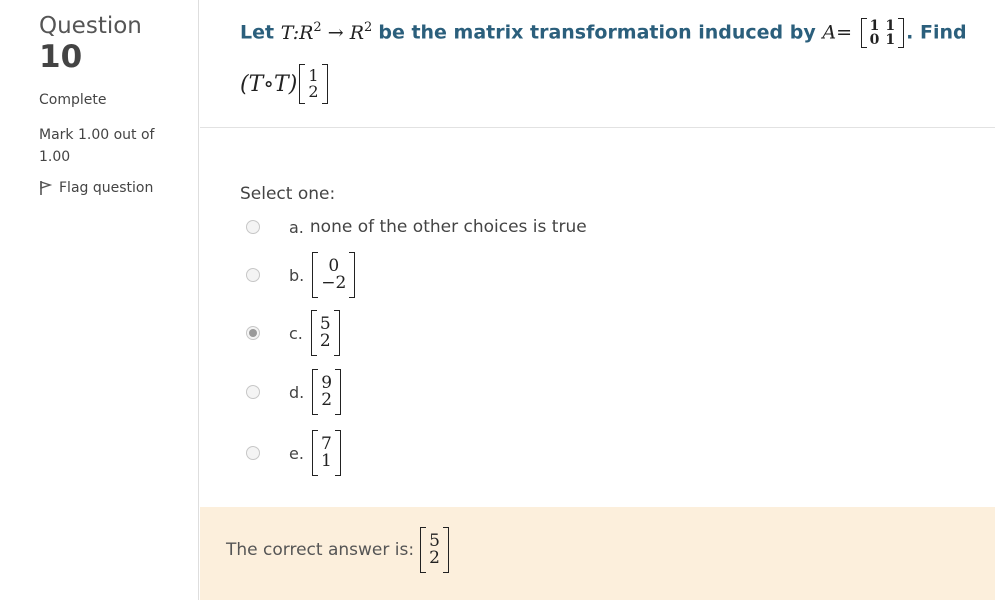 This screenshot has height=600, width=995. I want to click on mapping-expression: T:R2 → R2, so click(329, 31).